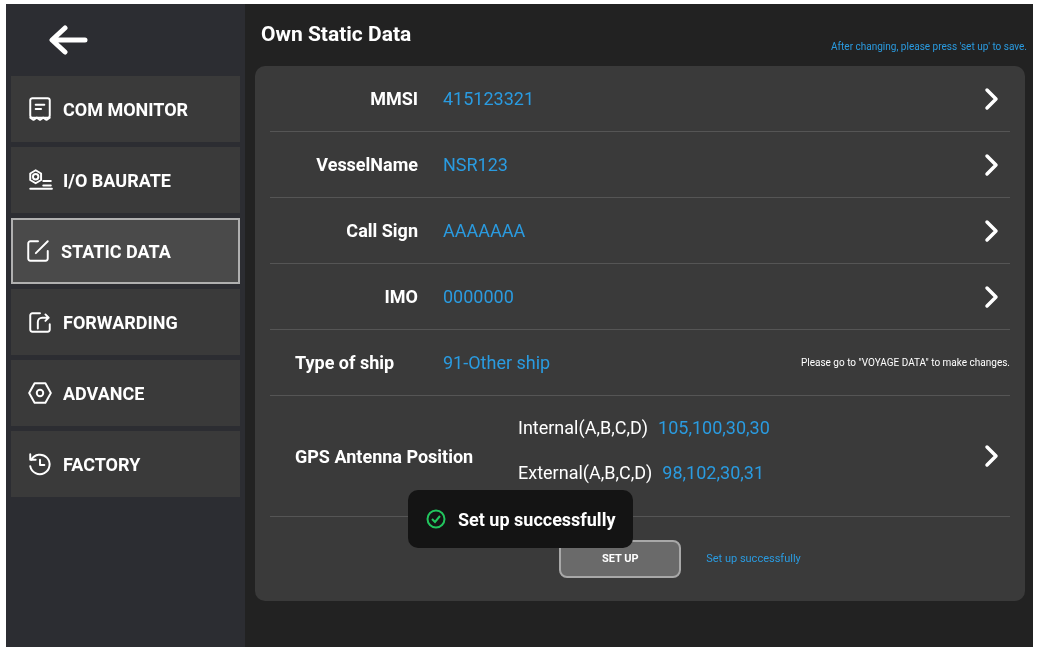  Describe the element at coordinates (905, 363) in the screenshot. I see `readonly-note: Please go to "VOYAGE DATA" to make changes.` at that location.